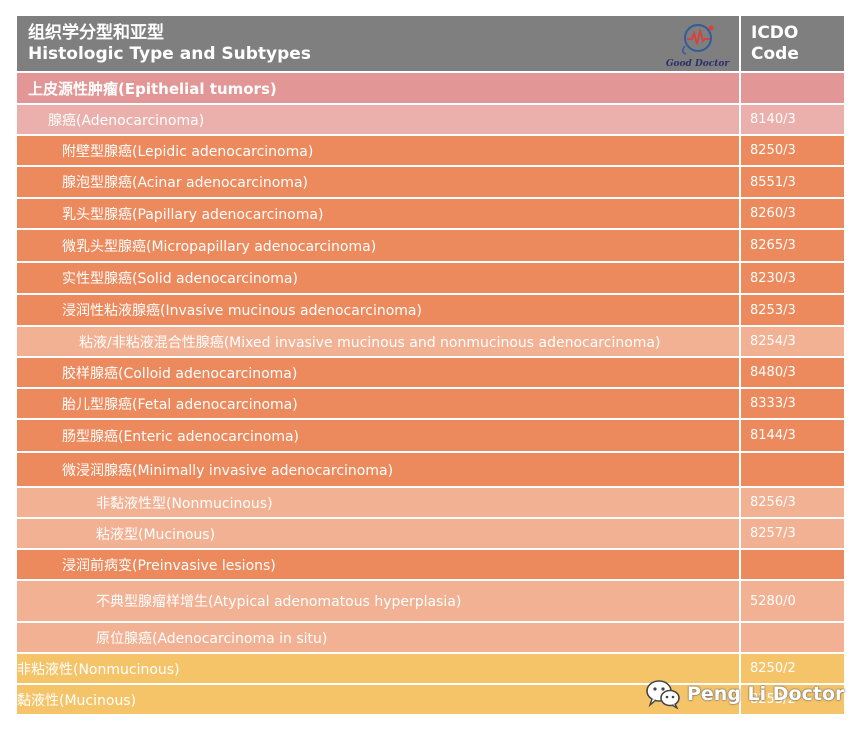  Describe the element at coordinates (379, 182) in the screenshot. I see `histologic-type-cell: 腺泡型腺癌(Acinar adenocarcinoma)` at that location.